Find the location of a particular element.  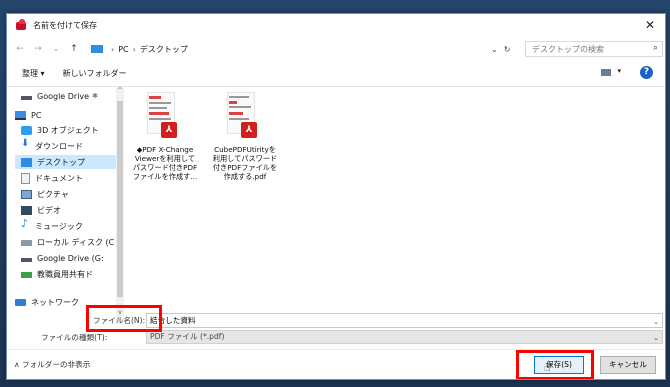

window-title: 名前を付けて保存 is located at coordinates (65, 25).